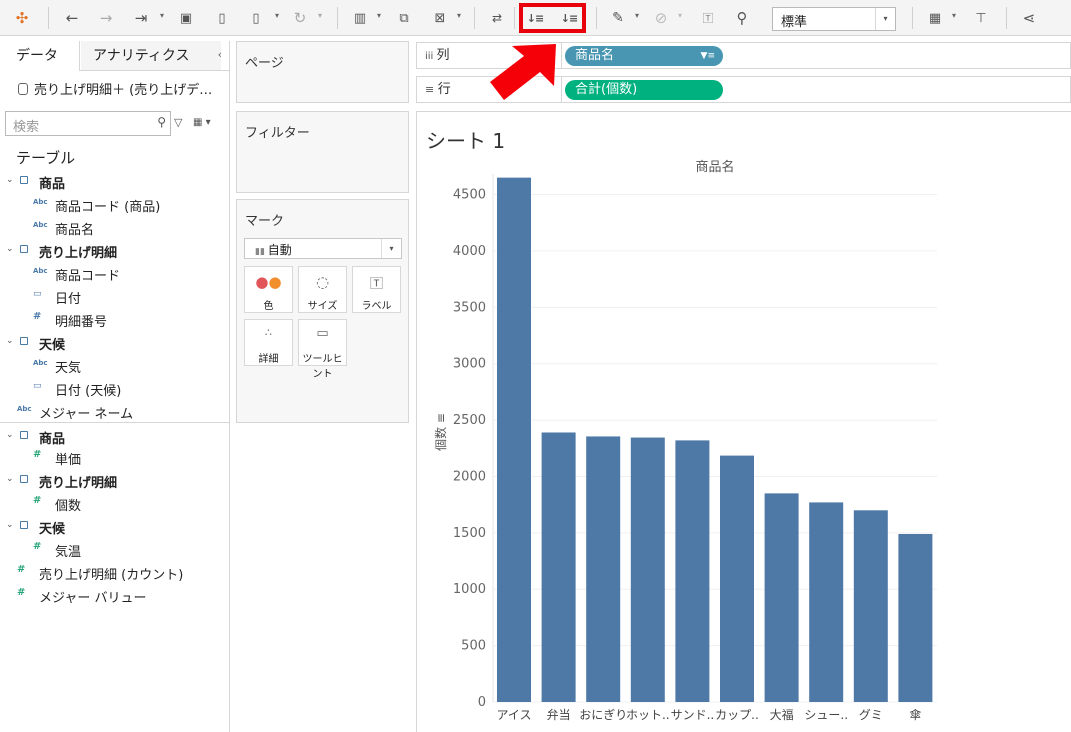 The image size is (1071, 732). Describe the element at coordinates (114, 320) in the screenshot. I see `field-item: # 明細番号` at that location.